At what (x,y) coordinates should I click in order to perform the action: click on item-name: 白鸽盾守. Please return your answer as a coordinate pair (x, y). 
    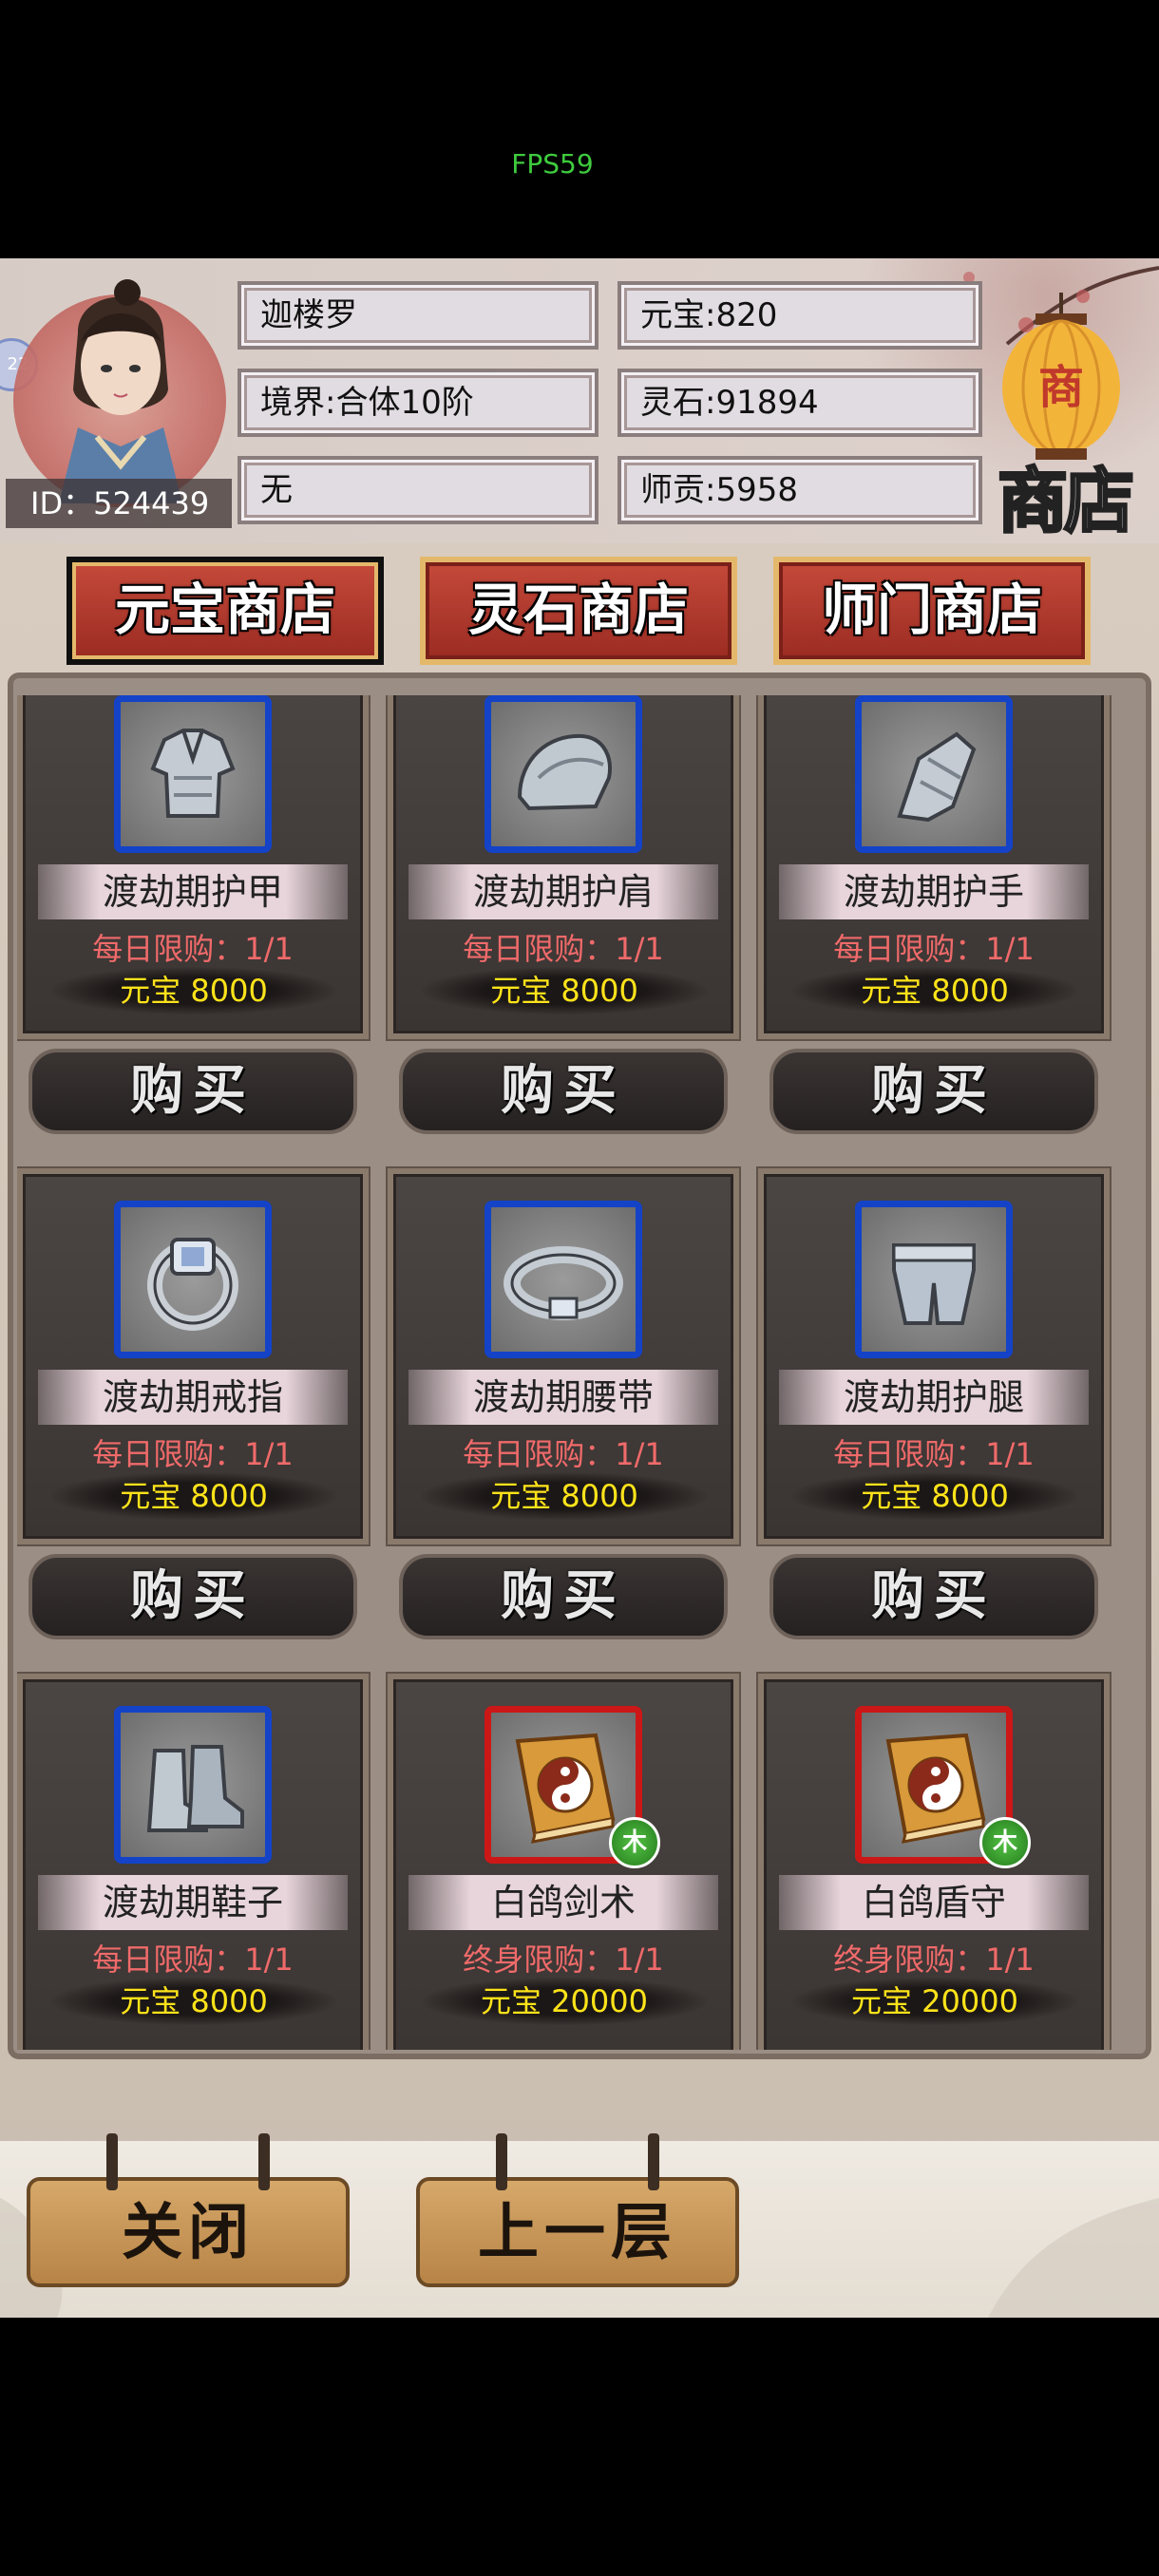
    Looking at the image, I should click on (934, 1902).